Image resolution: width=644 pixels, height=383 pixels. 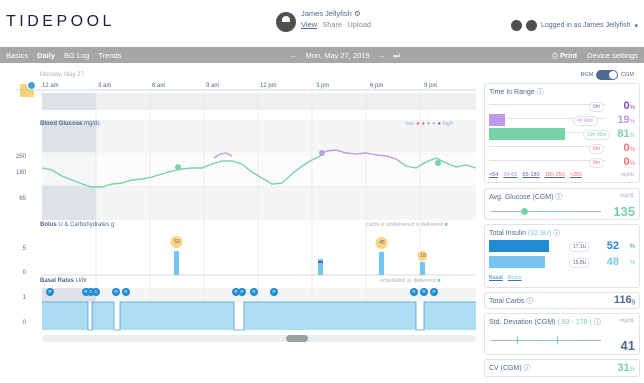 What do you see at coordinates (507, 301) in the screenshot?
I see `total-carbs-title: Total Carbs` at bounding box center [507, 301].